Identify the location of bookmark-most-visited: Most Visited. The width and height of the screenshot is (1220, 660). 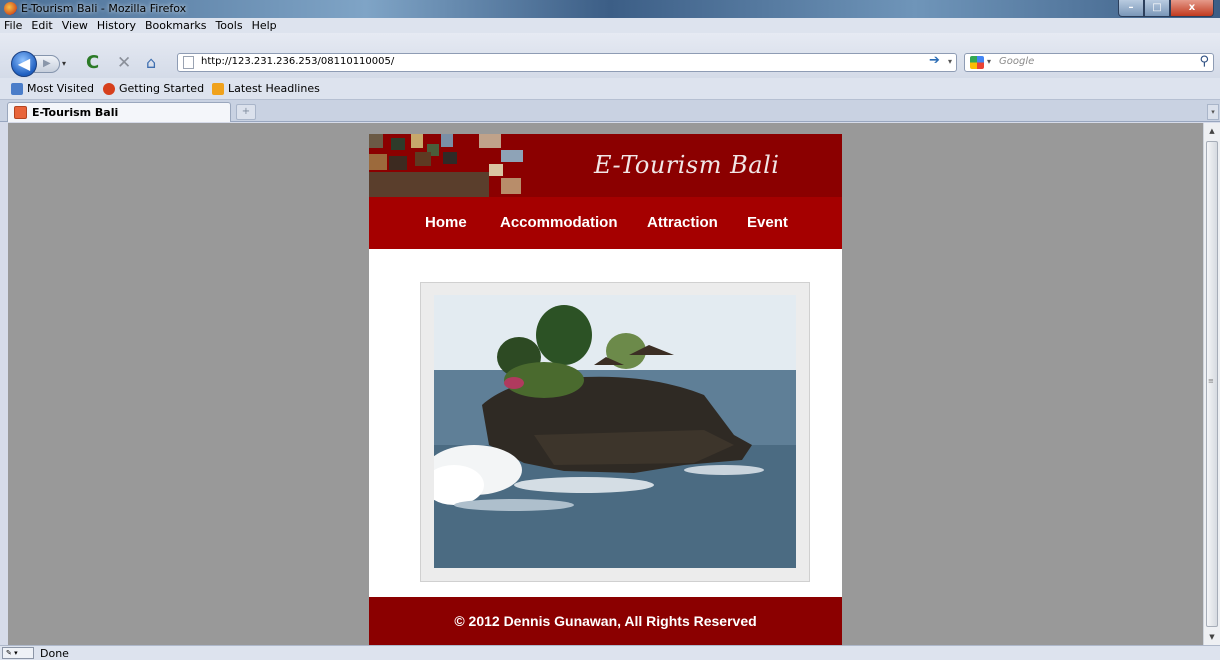
(52, 88).